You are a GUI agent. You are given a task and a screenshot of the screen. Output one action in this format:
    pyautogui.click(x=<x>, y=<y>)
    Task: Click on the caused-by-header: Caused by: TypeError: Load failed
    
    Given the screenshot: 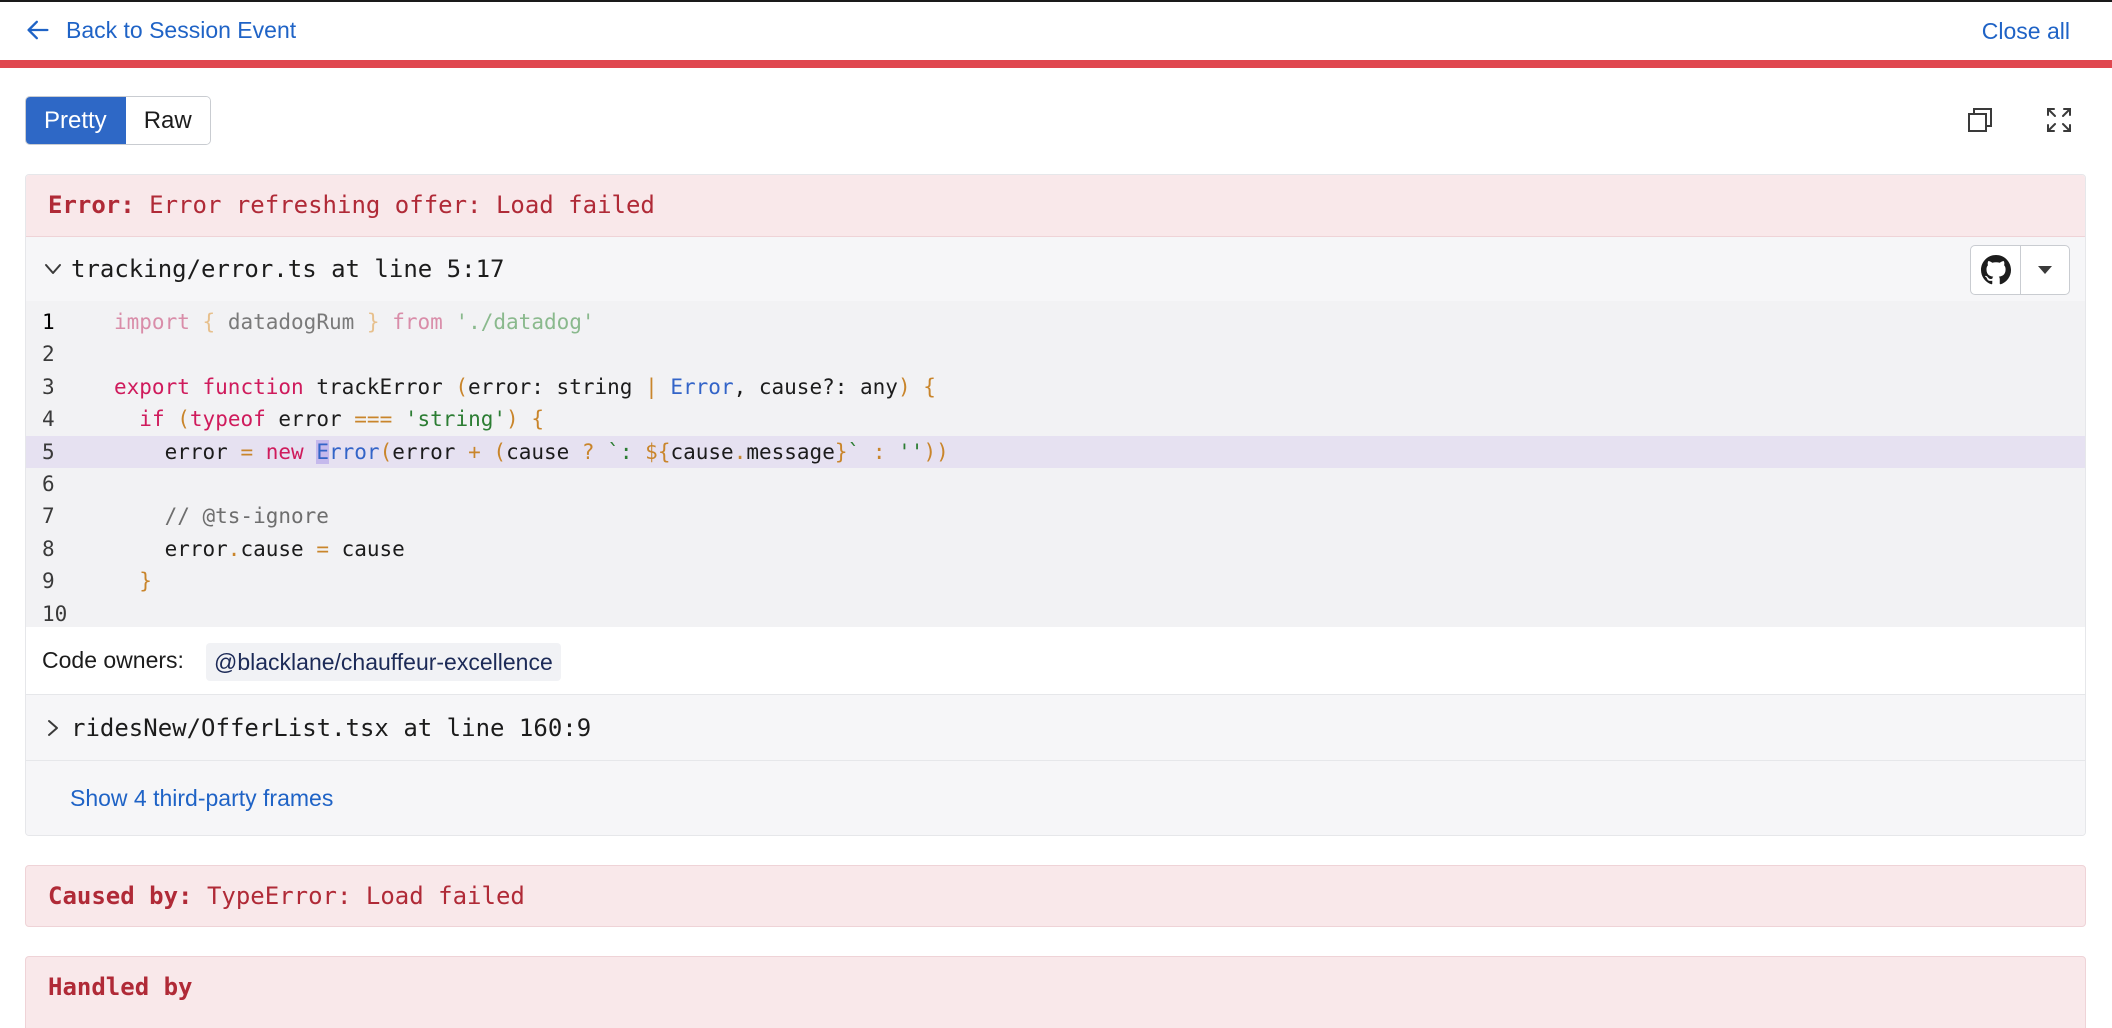 What is the action you would take?
    pyautogui.click(x=1055, y=896)
    